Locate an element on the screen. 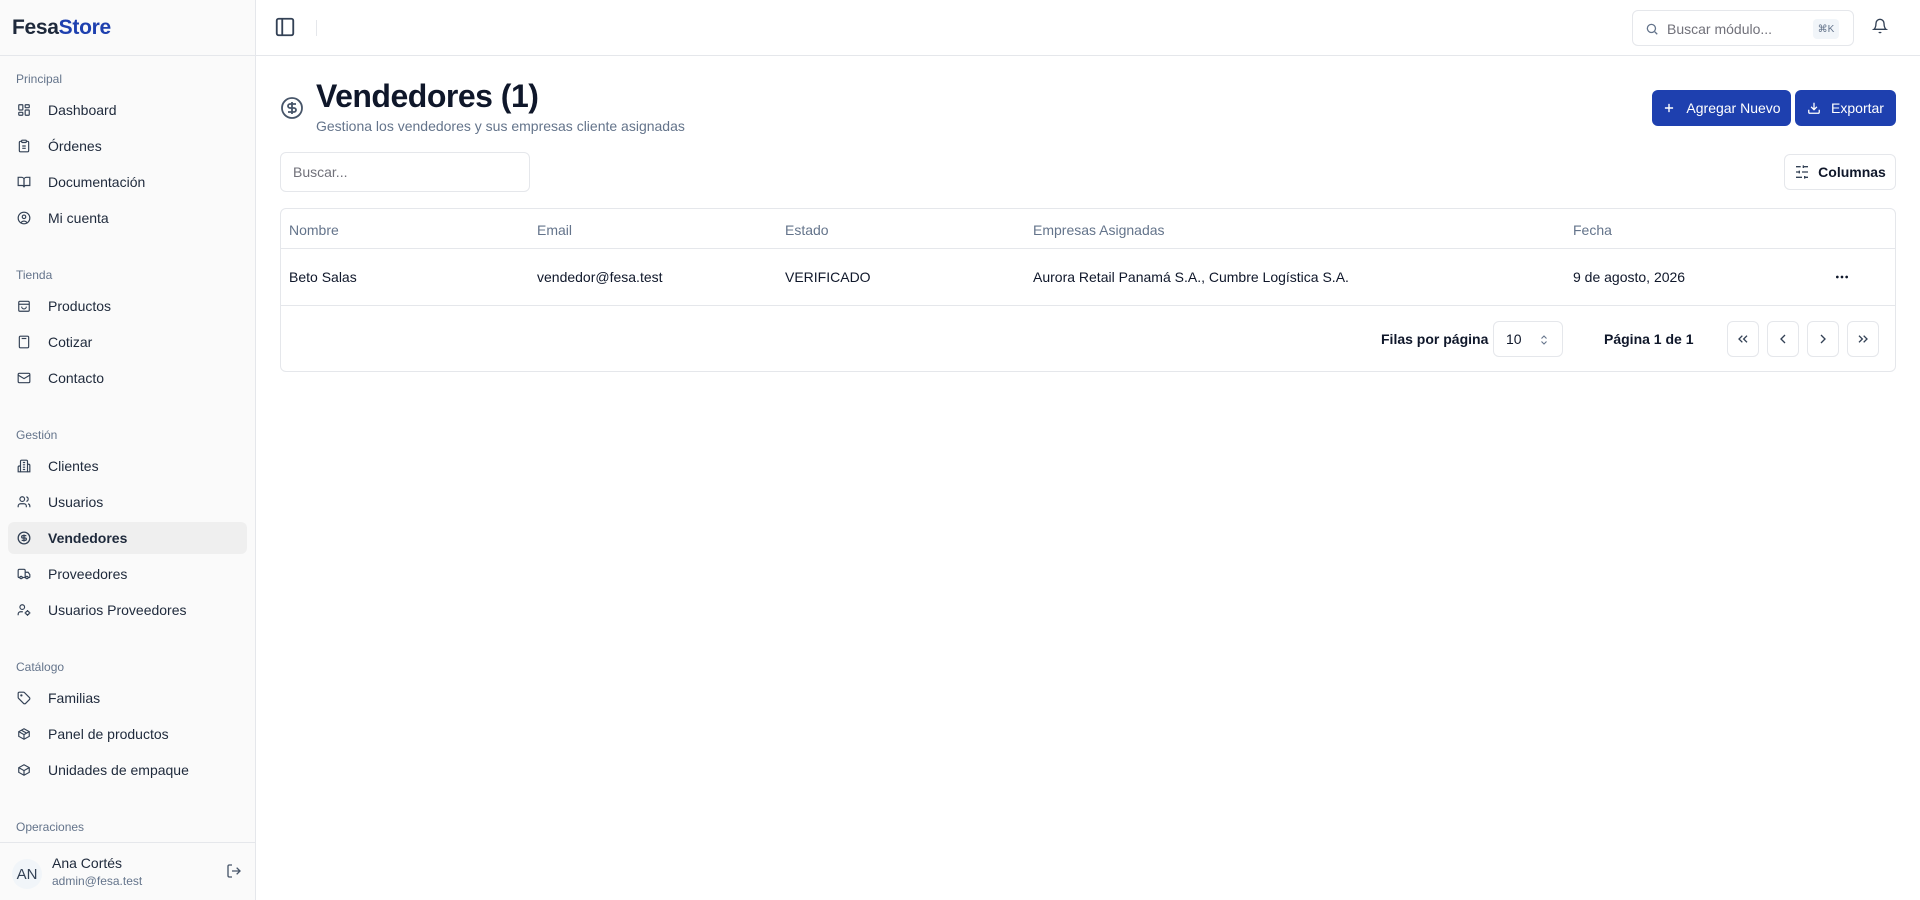  user-name: Ana Cortés is located at coordinates (87, 863).